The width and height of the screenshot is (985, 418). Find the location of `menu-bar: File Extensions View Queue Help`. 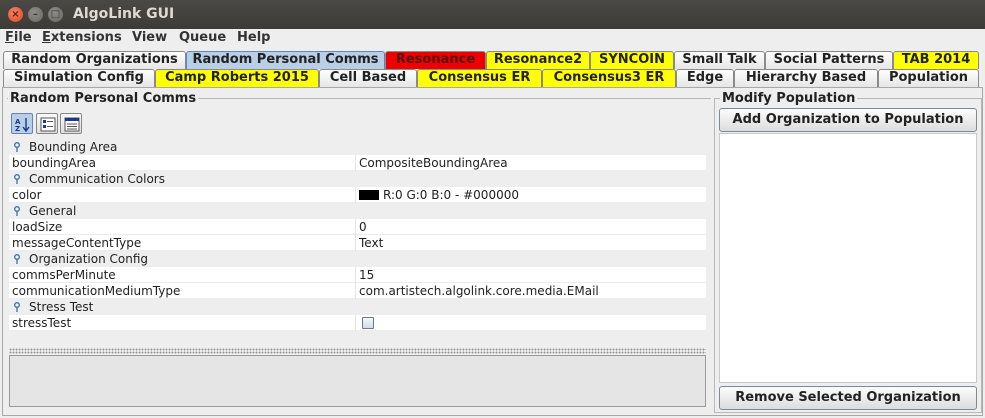

menu-bar: File Extensions View Queue Help is located at coordinates (492, 39).